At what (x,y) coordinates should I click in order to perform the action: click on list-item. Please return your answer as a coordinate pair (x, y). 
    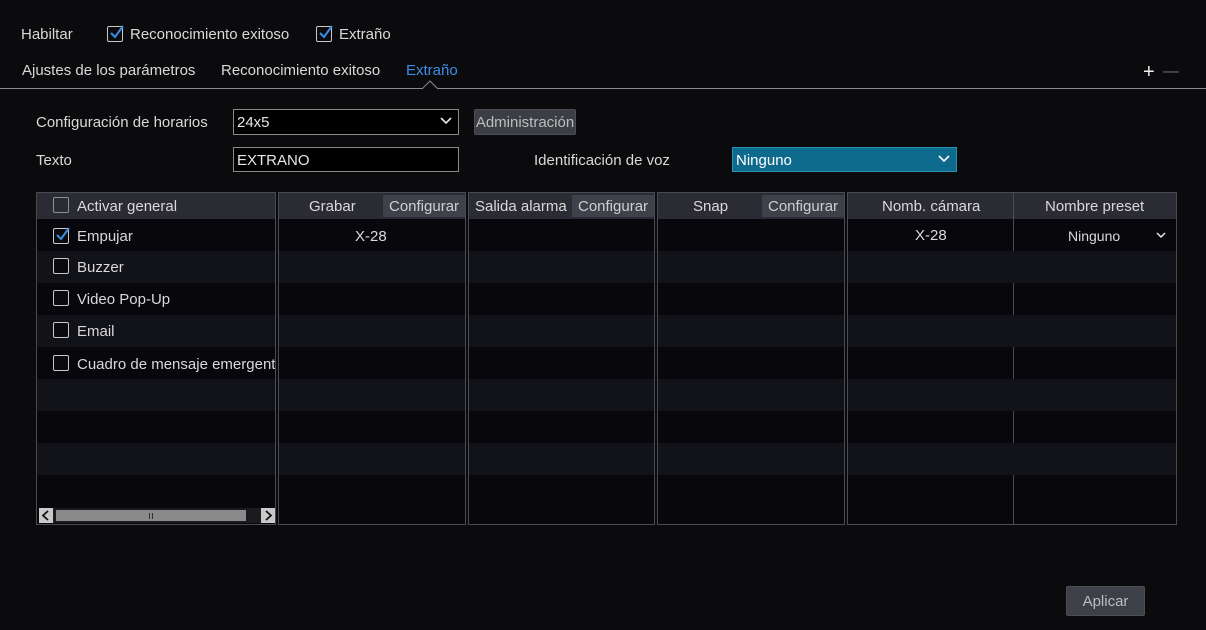
    Looking at the image, I should click on (156, 235).